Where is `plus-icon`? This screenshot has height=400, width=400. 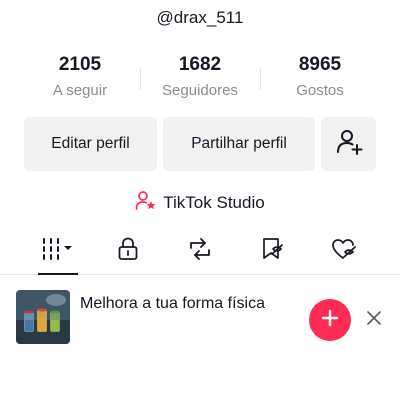 plus-icon is located at coordinates (330, 320).